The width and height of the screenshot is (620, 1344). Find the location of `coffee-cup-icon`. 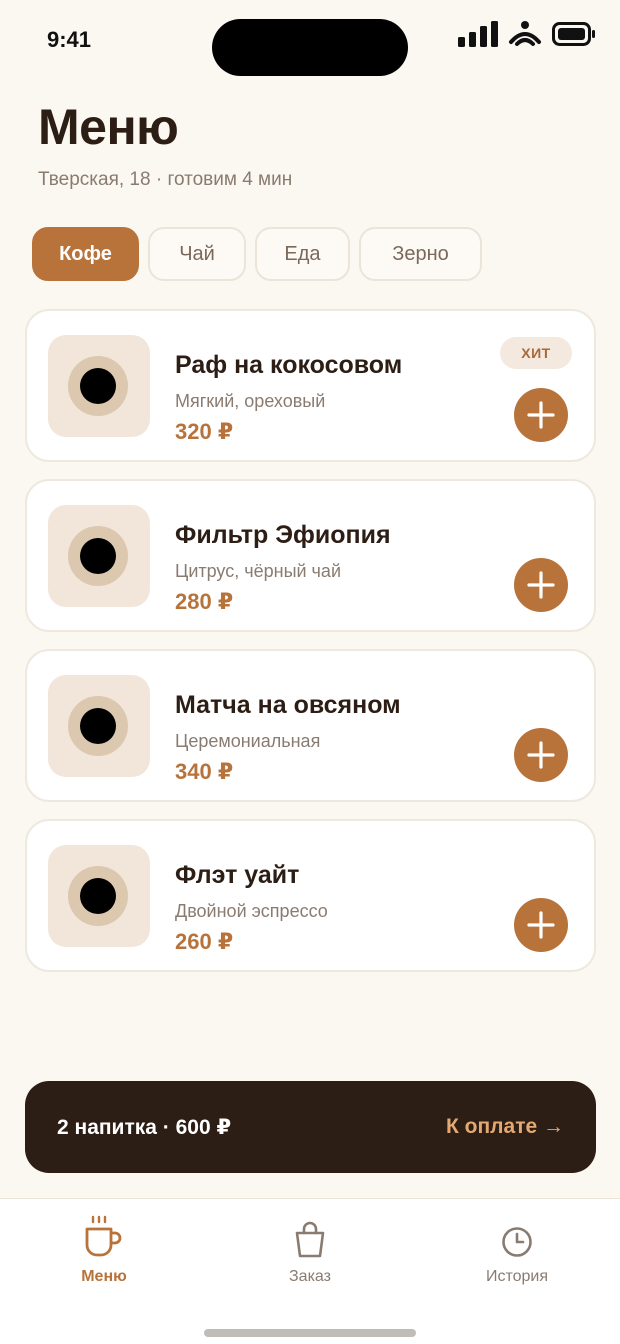

coffee-cup-icon is located at coordinates (103, 1236).